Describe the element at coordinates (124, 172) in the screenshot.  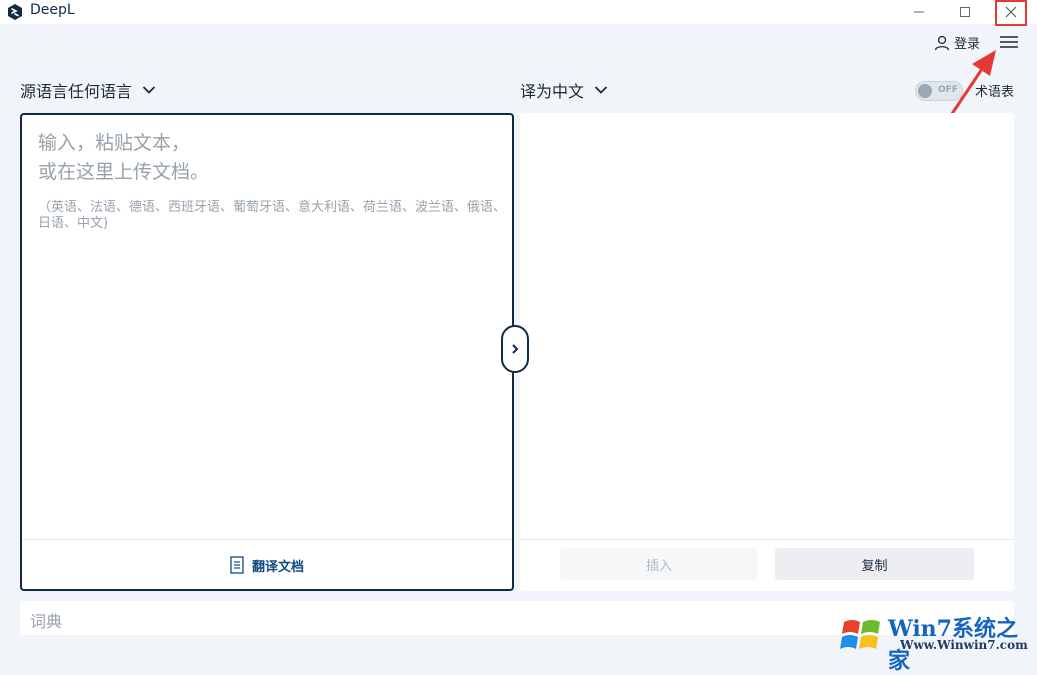
I see `source-placeholder-line2: 或在这里上传文档。` at that location.